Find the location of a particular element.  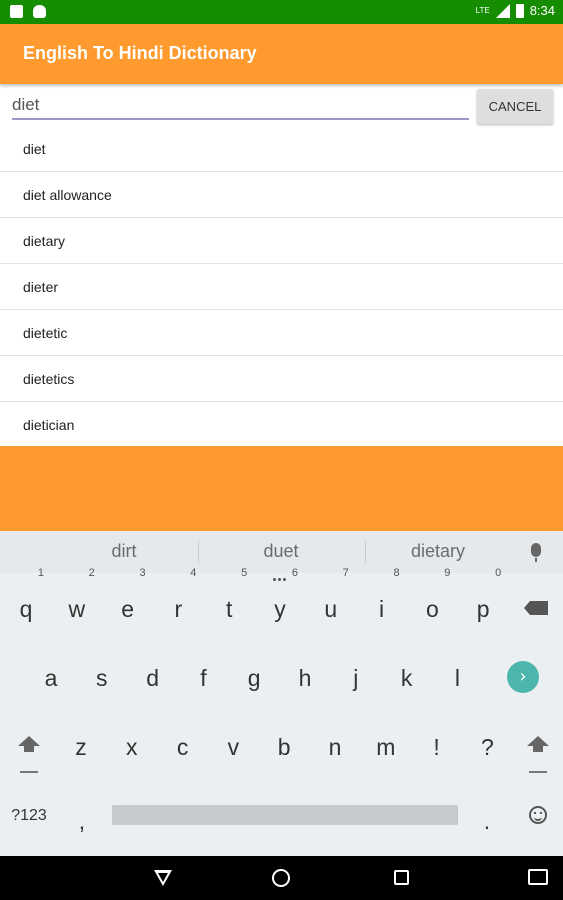

key-r: r4 is located at coordinates (178, 603).